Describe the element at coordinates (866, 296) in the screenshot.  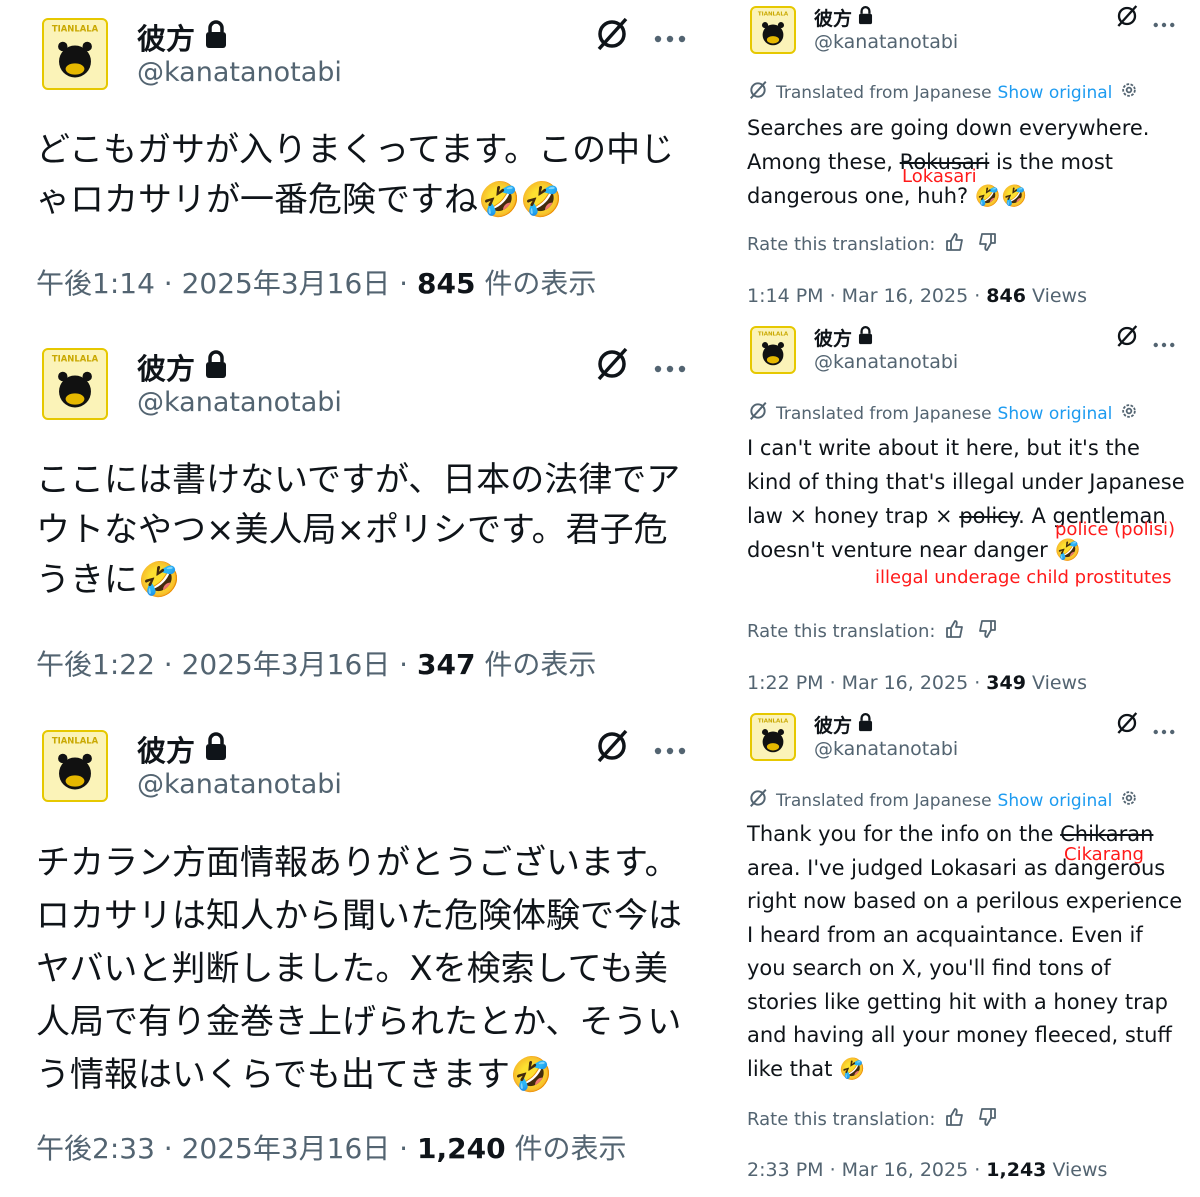
I see `timestamp: 1:14 PM · Mar 16, 2025 ·` at that location.